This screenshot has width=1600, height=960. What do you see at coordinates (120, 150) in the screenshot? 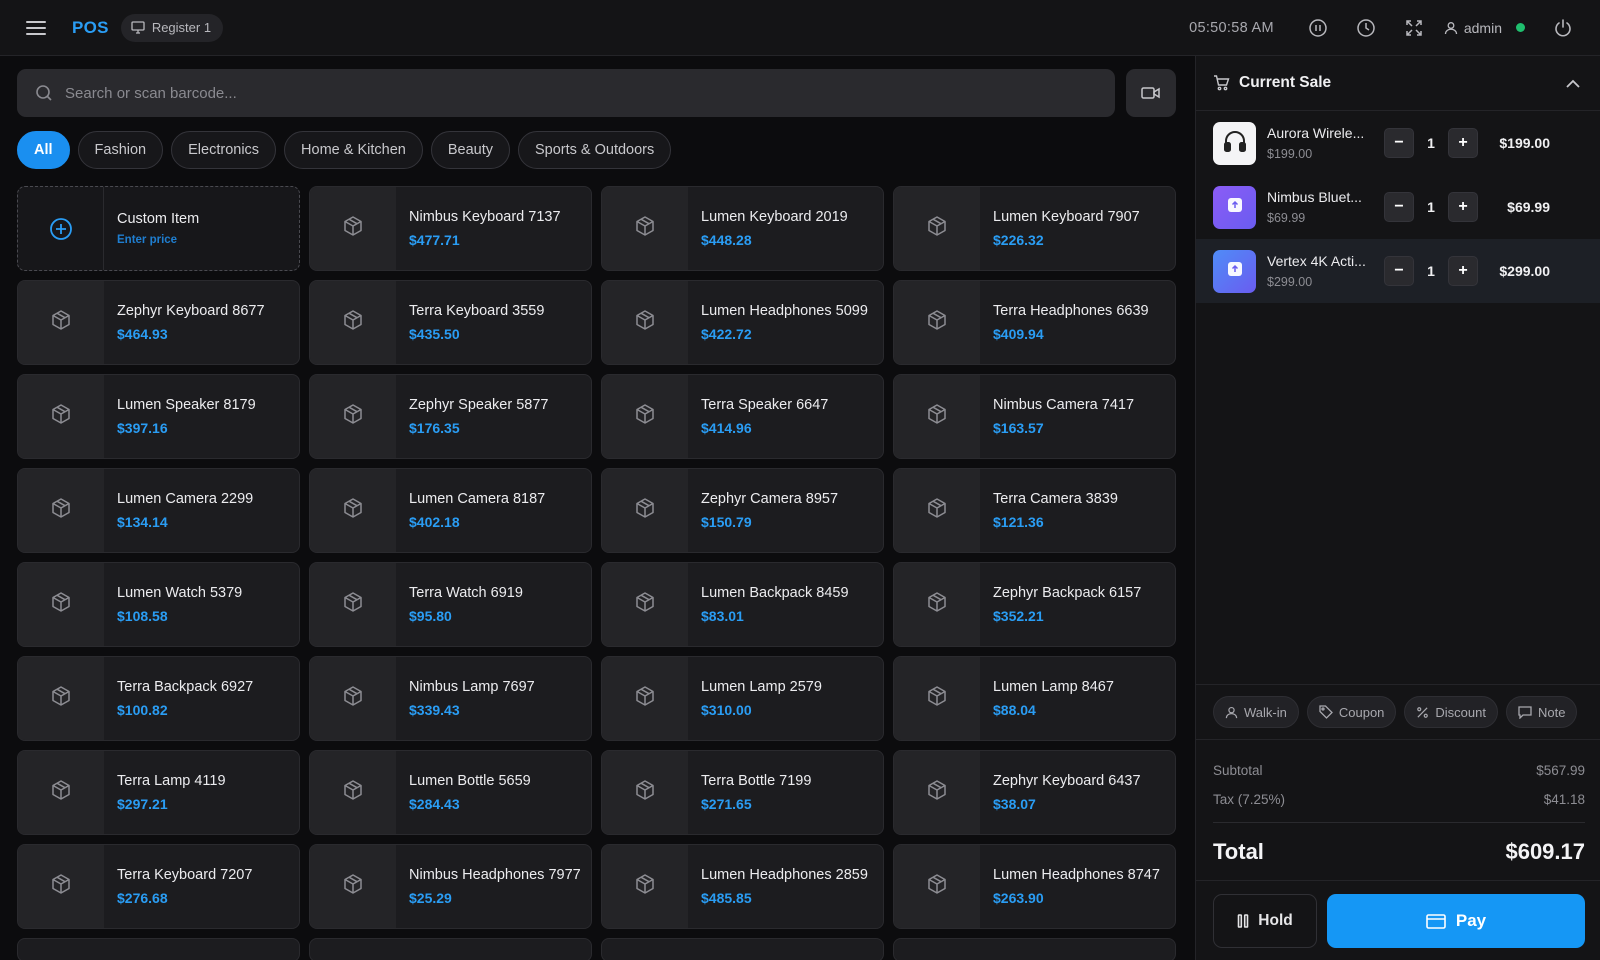
I see `category-chip: Fashion` at bounding box center [120, 150].